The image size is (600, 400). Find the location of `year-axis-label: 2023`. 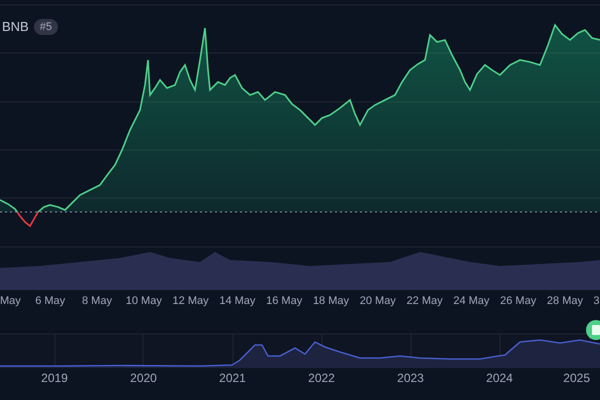

year-axis-label: 2023 is located at coordinates (410, 378).